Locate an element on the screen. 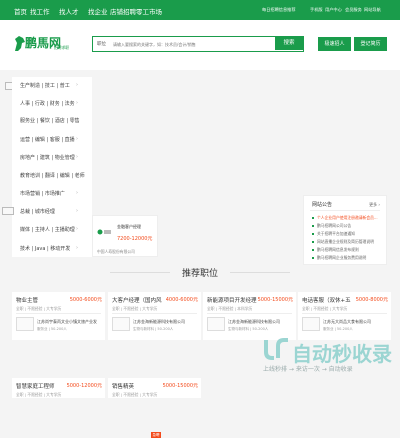 The image size is (400, 438). category-item: 房地产 | 建筑 | 物业管理 is located at coordinates (47, 157).